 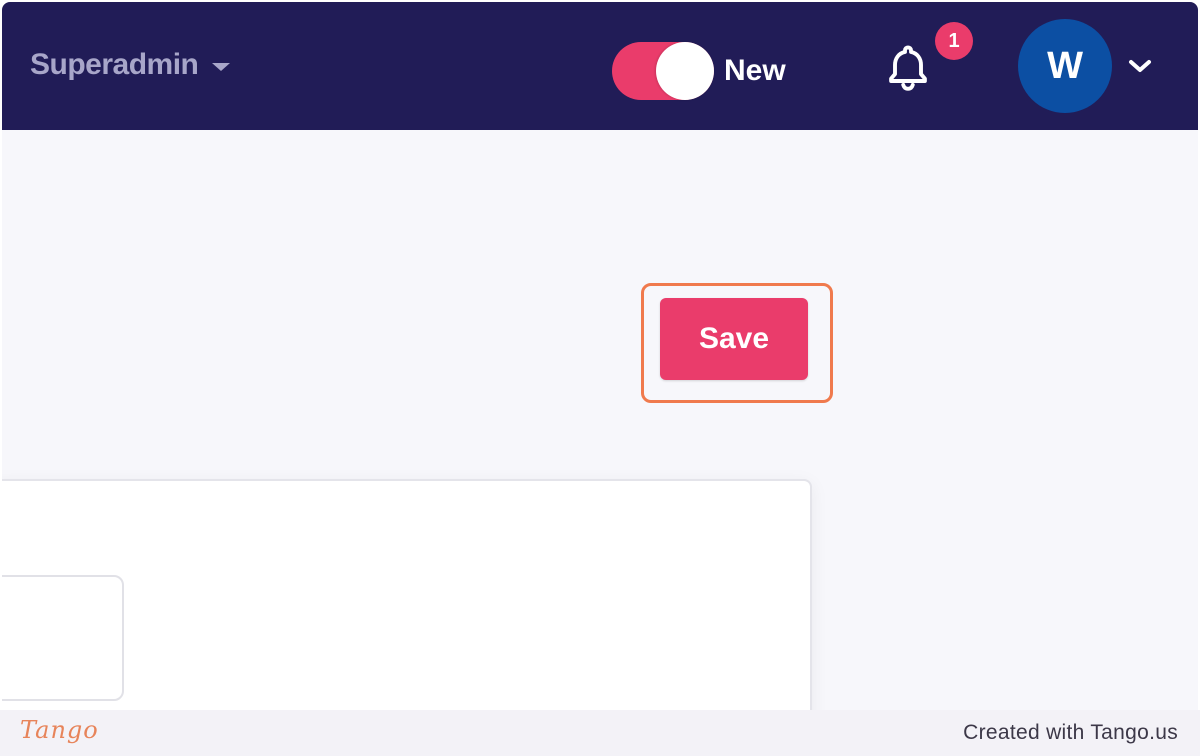 I want to click on caret-down-icon, so click(x=221, y=67).